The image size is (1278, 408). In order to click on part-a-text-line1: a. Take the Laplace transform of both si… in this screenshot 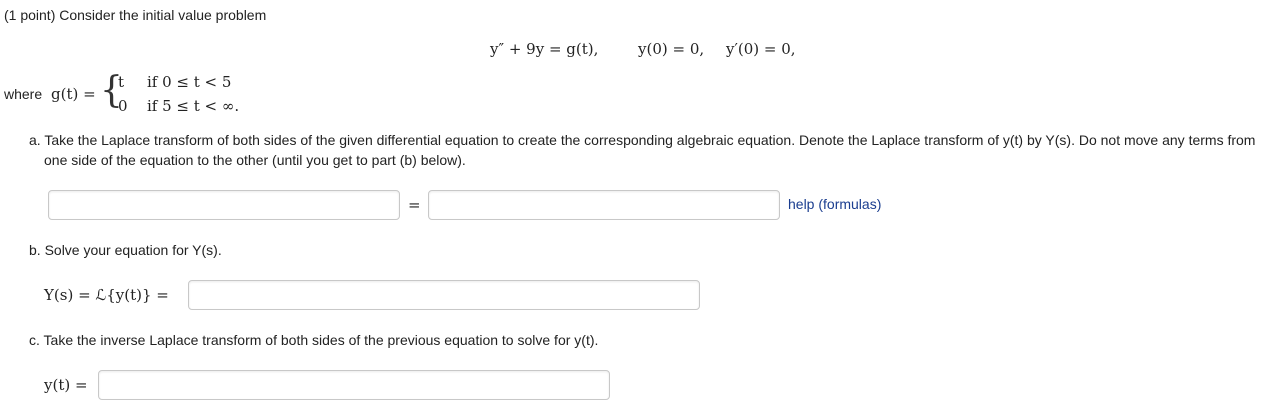, I will do `click(642, 140)`.